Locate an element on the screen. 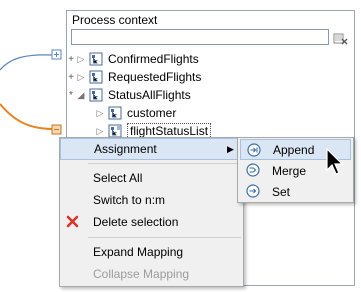 The image size is (361, 292). tree-row-statusallflights: * ◢ StatusAllFlights is located at coordinates (129, 95).